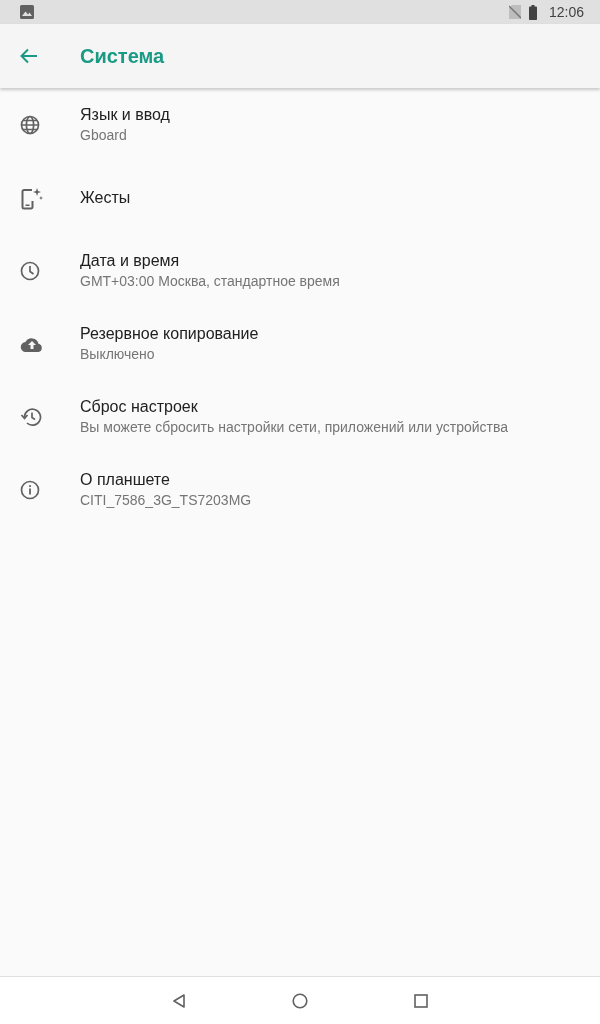  I want to click on info-icon, so click(30, 489).